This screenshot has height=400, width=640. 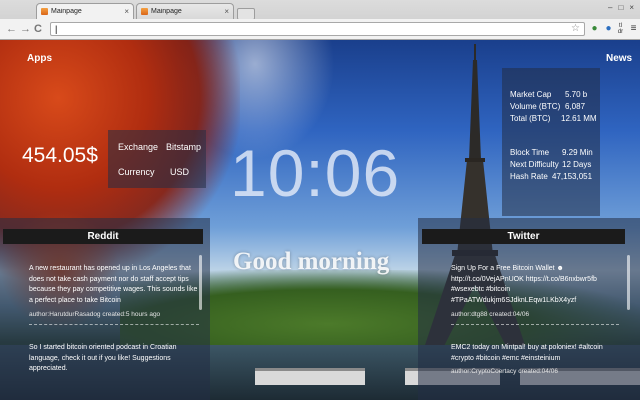 What do you see at coordinates (523, 236) in the screenshot?
I see `twitter-title: Twitter` at bounding box center [523, 236].